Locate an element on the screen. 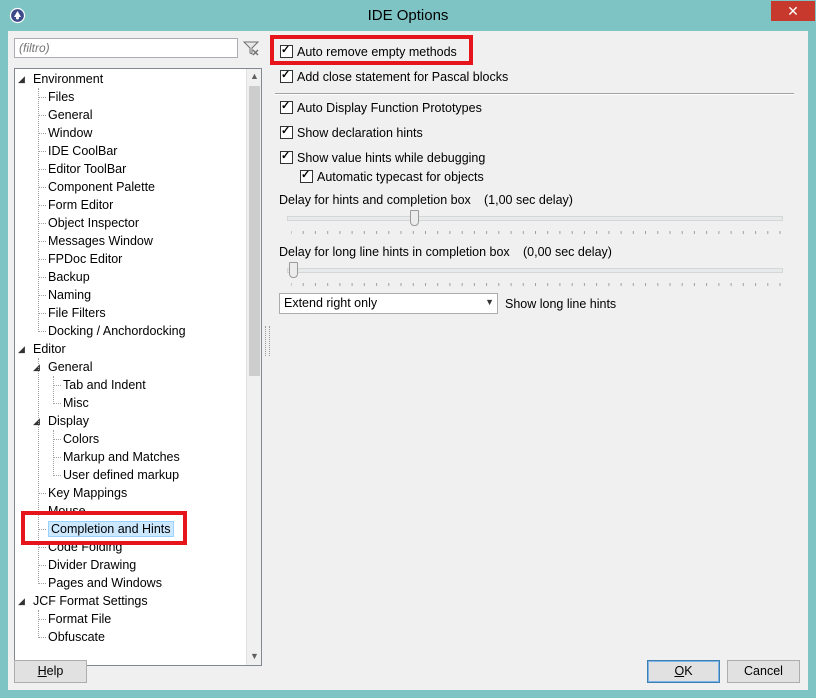  tree-item: User defined markup is located at coordinates (121, 475).